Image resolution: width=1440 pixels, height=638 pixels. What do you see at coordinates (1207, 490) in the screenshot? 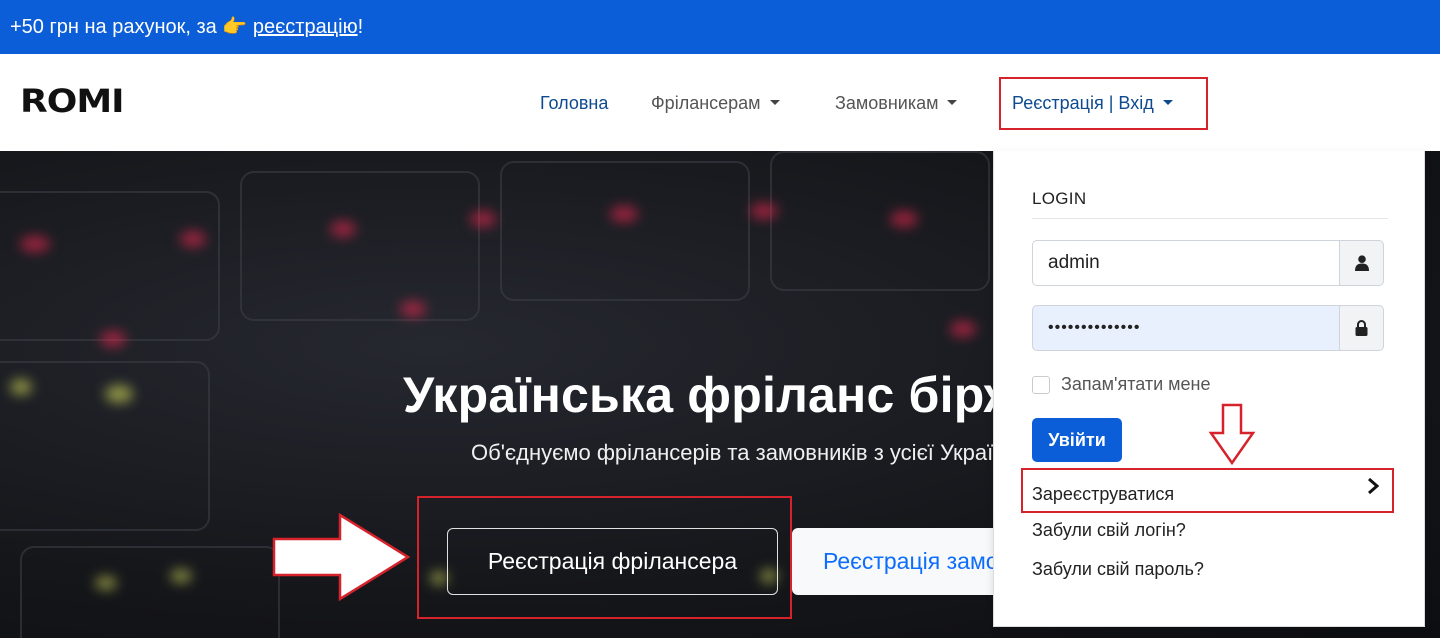
I see `annotation-box-register` at bounding box center [1207, 490].